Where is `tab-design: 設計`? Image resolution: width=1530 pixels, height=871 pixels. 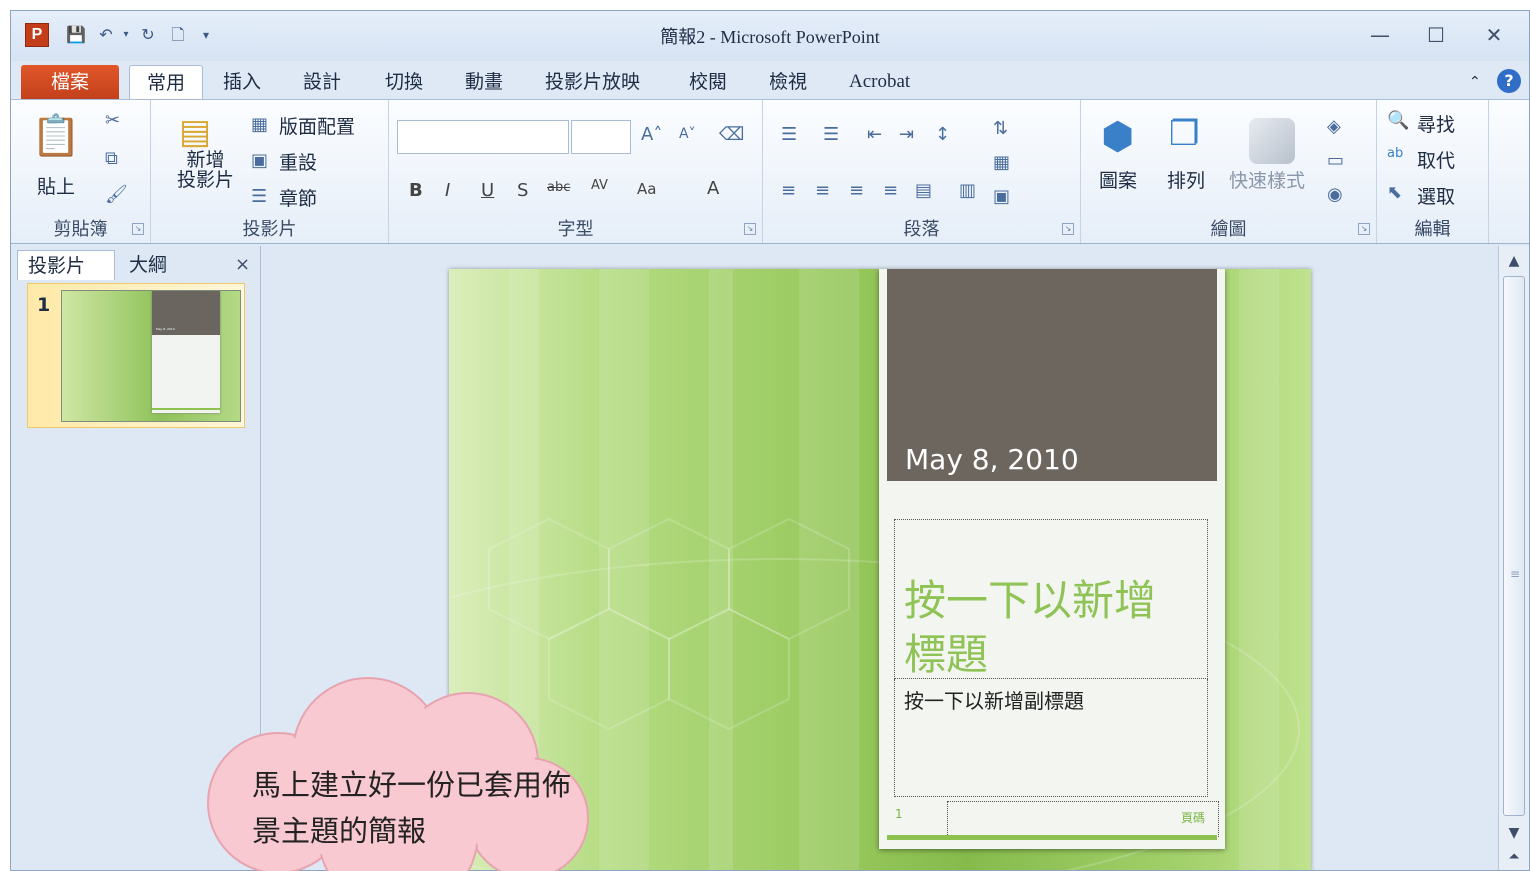 tab-design: 設計 is located at coordinates (322, 82).